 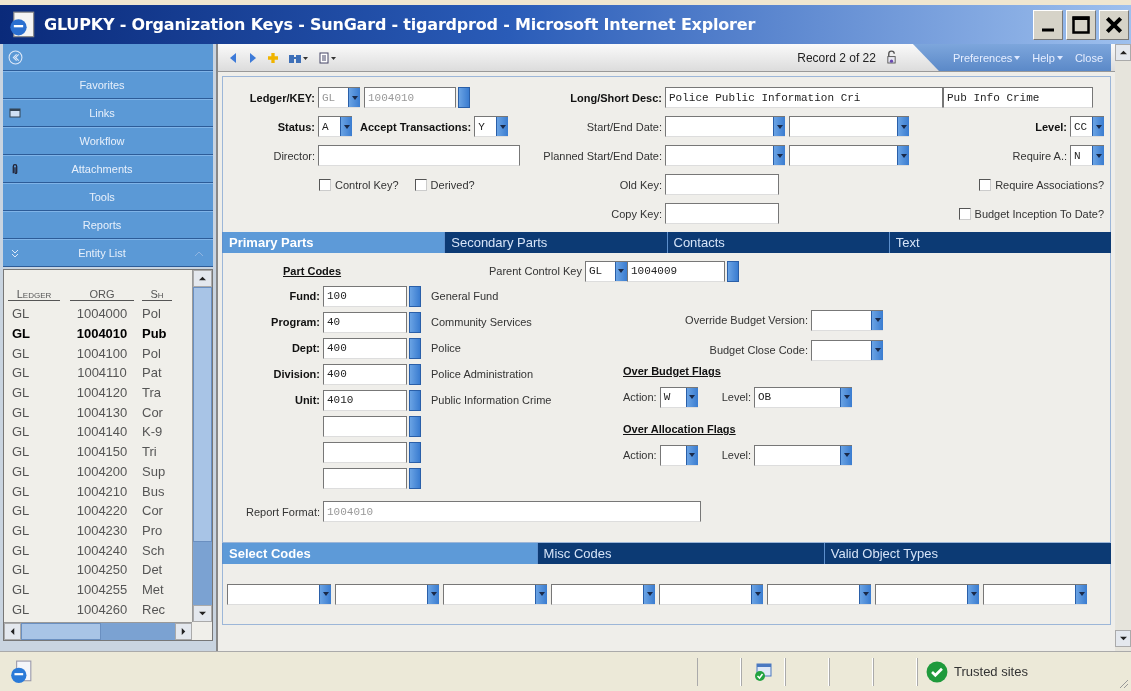 I want to click on text-field: 400, so click(x=365, y=374).